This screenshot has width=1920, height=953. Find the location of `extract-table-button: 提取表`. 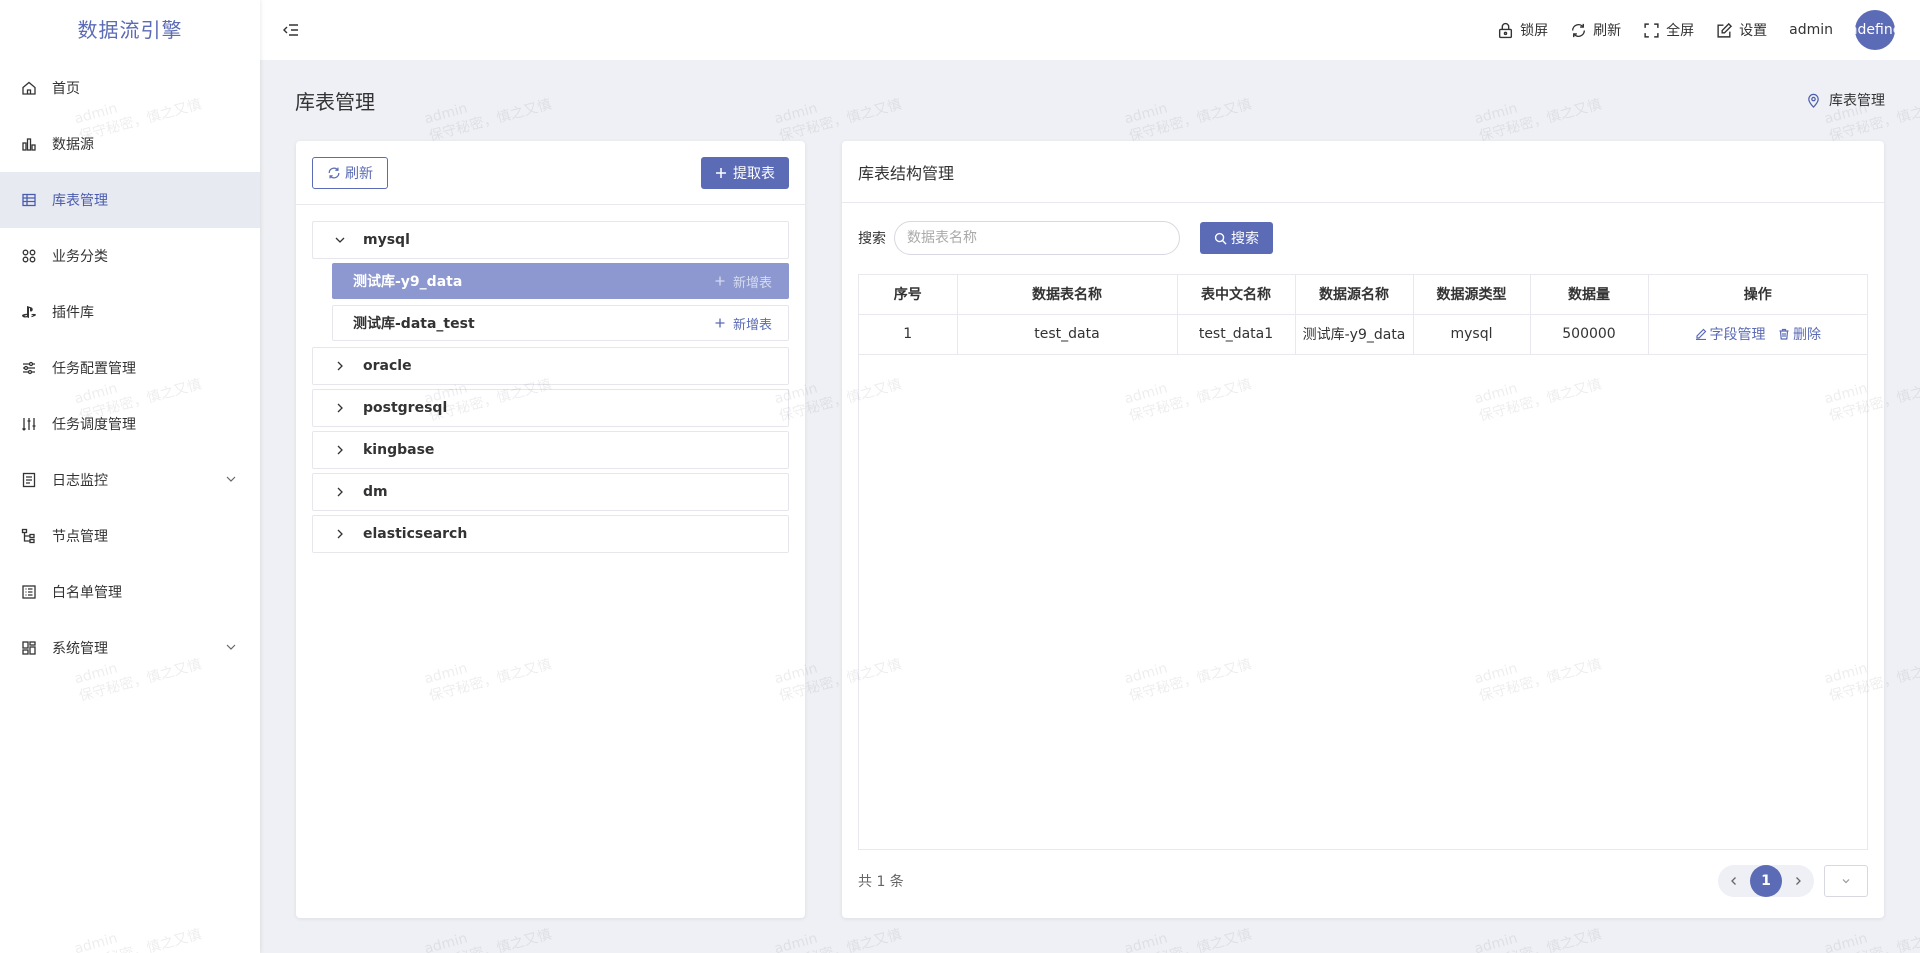

extract-table-button: 提取表 is located at coordinates (745, 172).